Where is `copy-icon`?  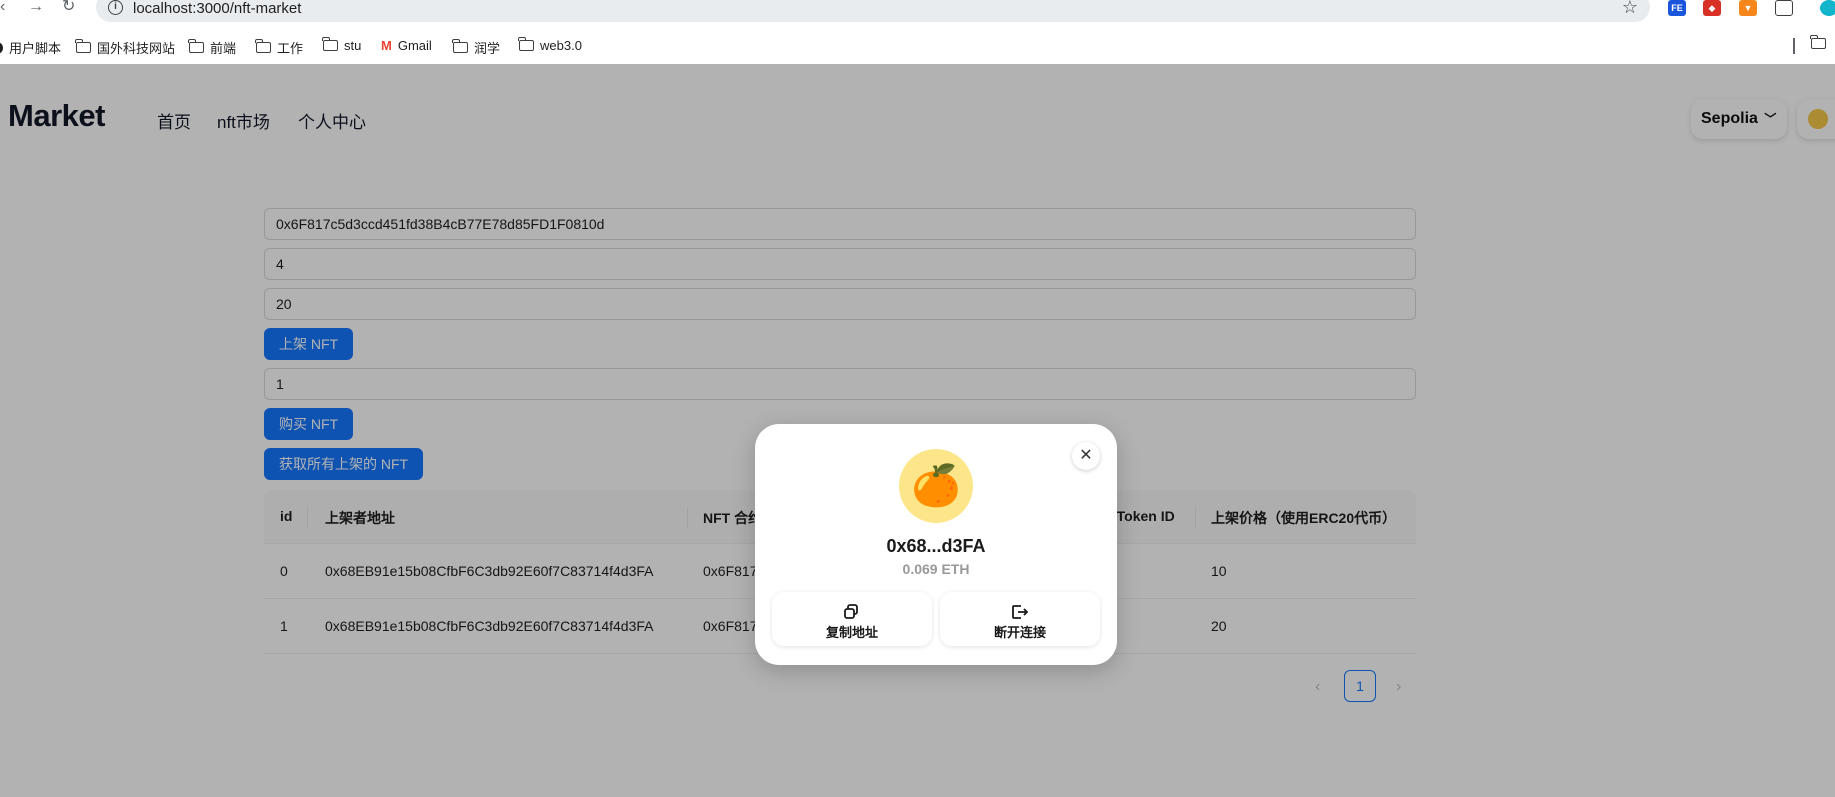
copy-icon is located at coordinates (852, 612).